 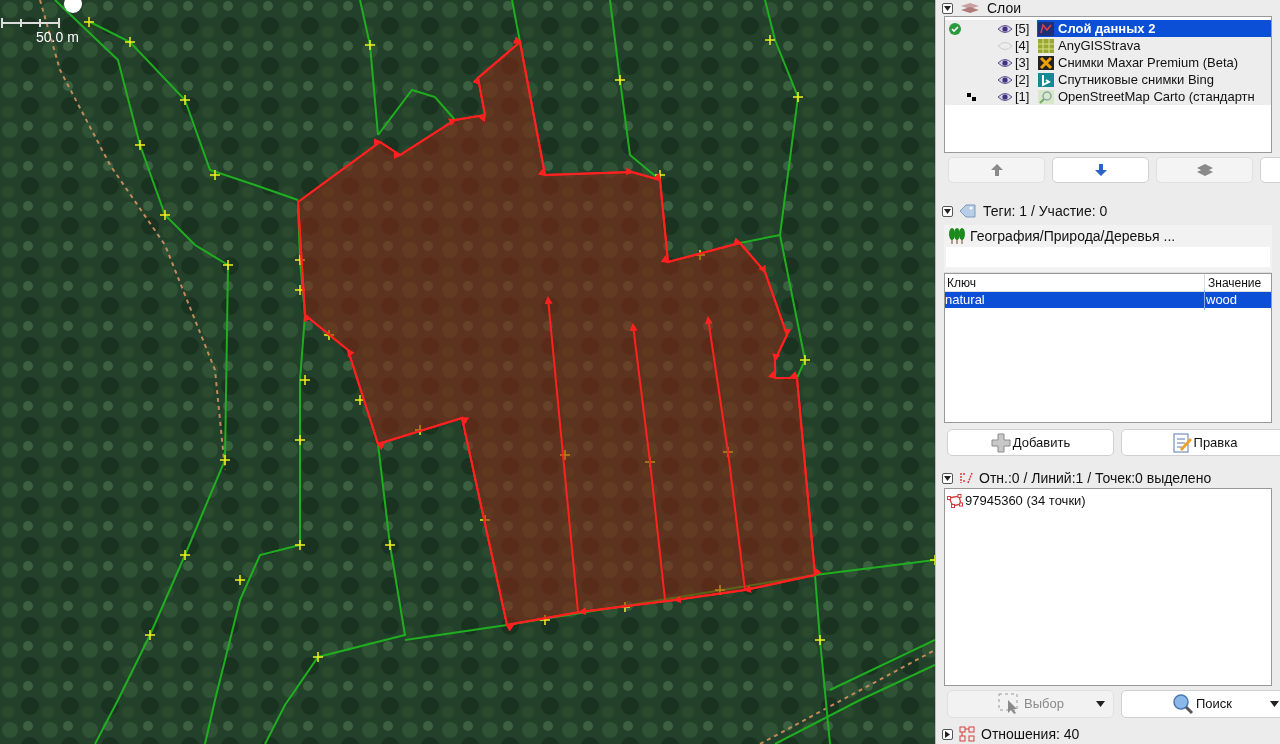 I want to click on arrow-up-icon, so click(x=996, y=170).